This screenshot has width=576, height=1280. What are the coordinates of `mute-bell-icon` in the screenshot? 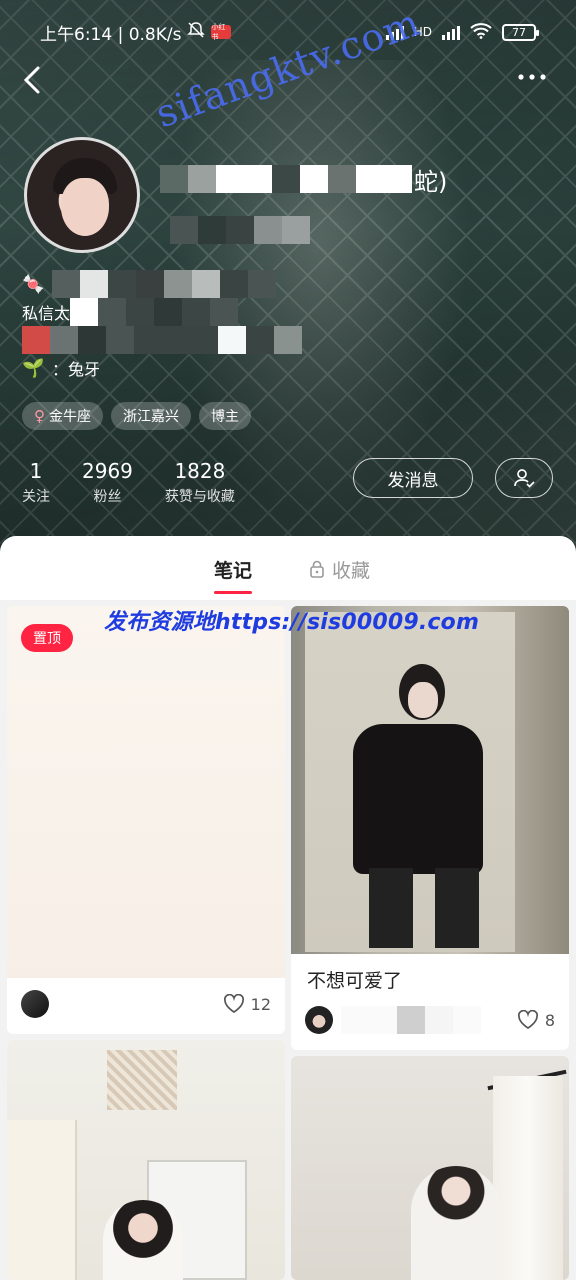 It's located at (196, 32).